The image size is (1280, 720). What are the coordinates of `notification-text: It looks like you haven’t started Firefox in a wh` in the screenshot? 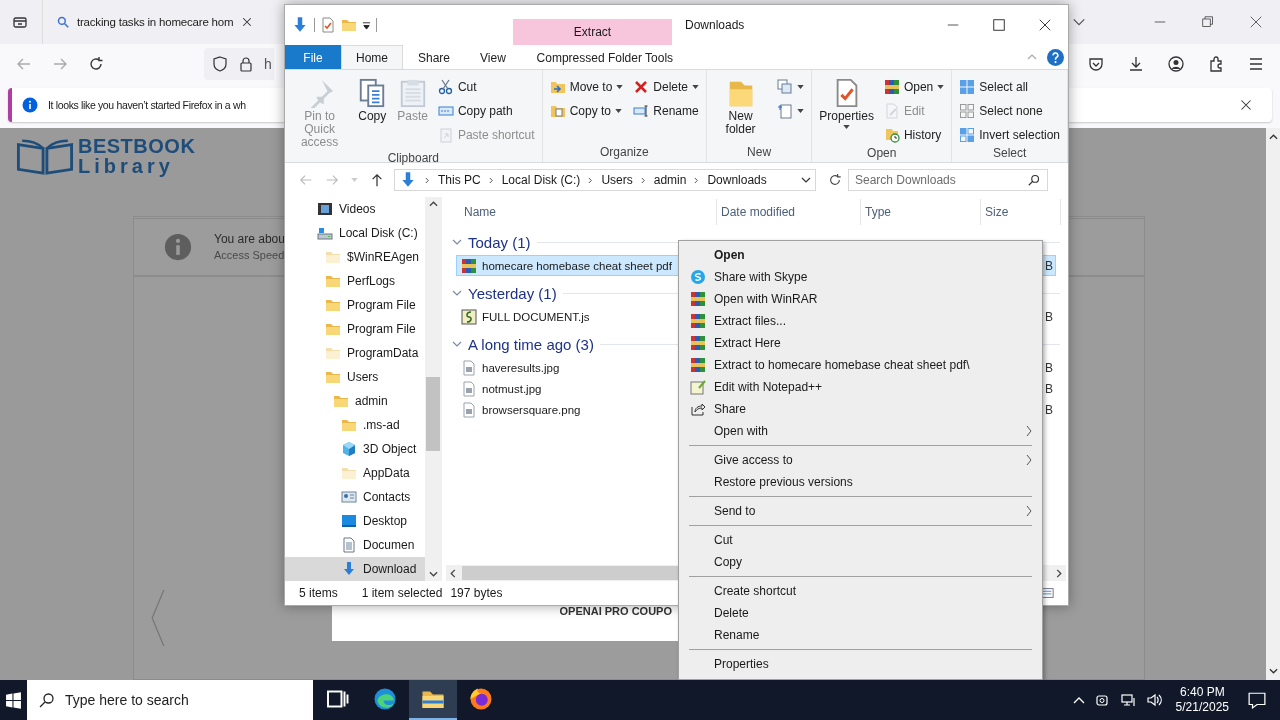 It's located at (147, 104).